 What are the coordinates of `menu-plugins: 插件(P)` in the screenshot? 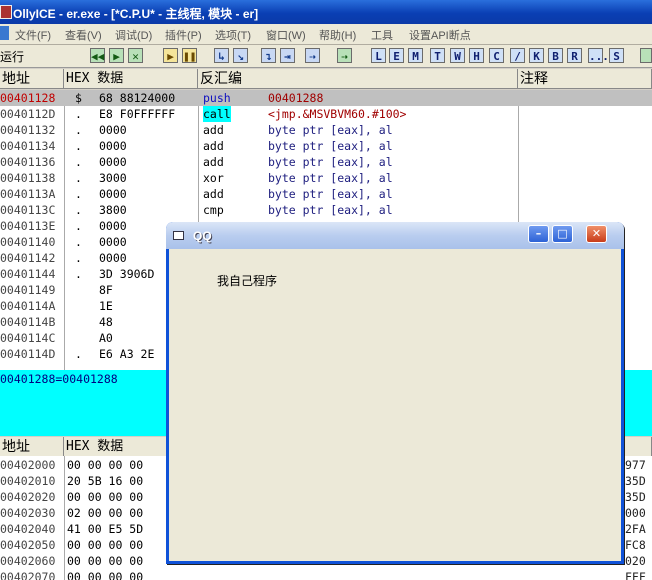 It's located at (183, 35).